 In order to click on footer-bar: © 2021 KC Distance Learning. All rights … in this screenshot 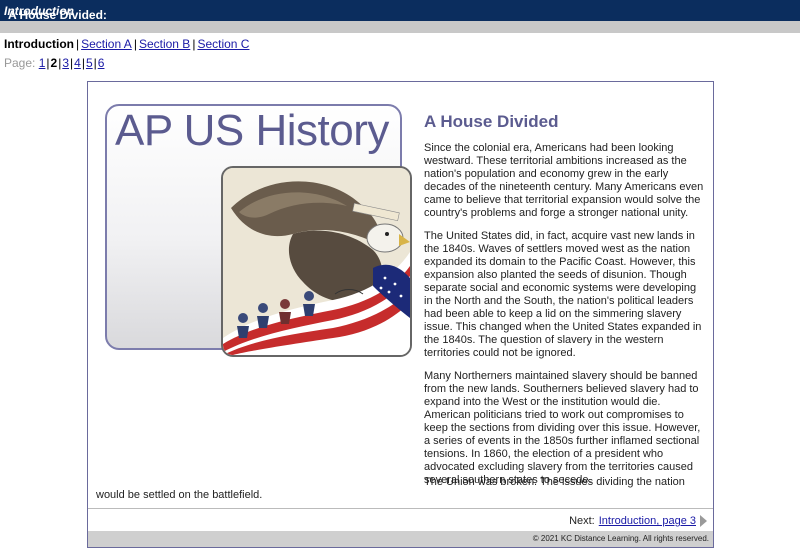, I will do `click(400, 539)`.